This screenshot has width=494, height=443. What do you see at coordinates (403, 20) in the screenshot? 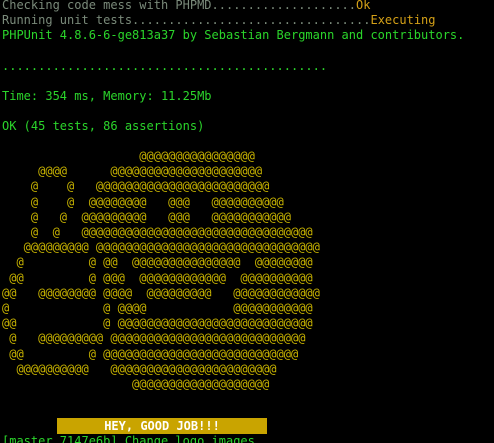
I see `unit-tests-status: Executing` at bounding box center [403, 20].